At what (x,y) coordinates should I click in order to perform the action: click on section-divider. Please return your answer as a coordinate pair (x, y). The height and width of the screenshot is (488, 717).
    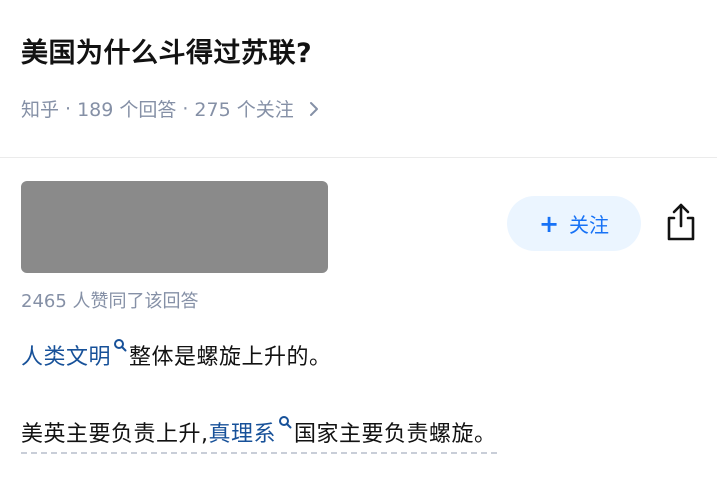
    Looking at the image, I should click on (358, 157).